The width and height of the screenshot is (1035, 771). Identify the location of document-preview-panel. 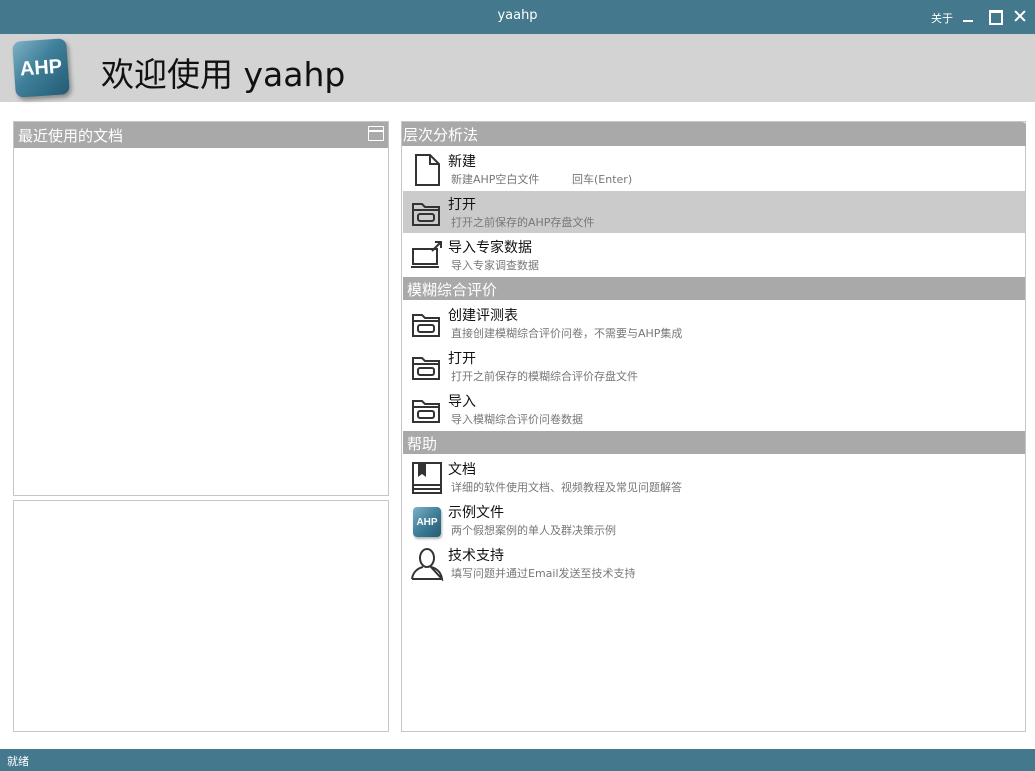
(201, 616).